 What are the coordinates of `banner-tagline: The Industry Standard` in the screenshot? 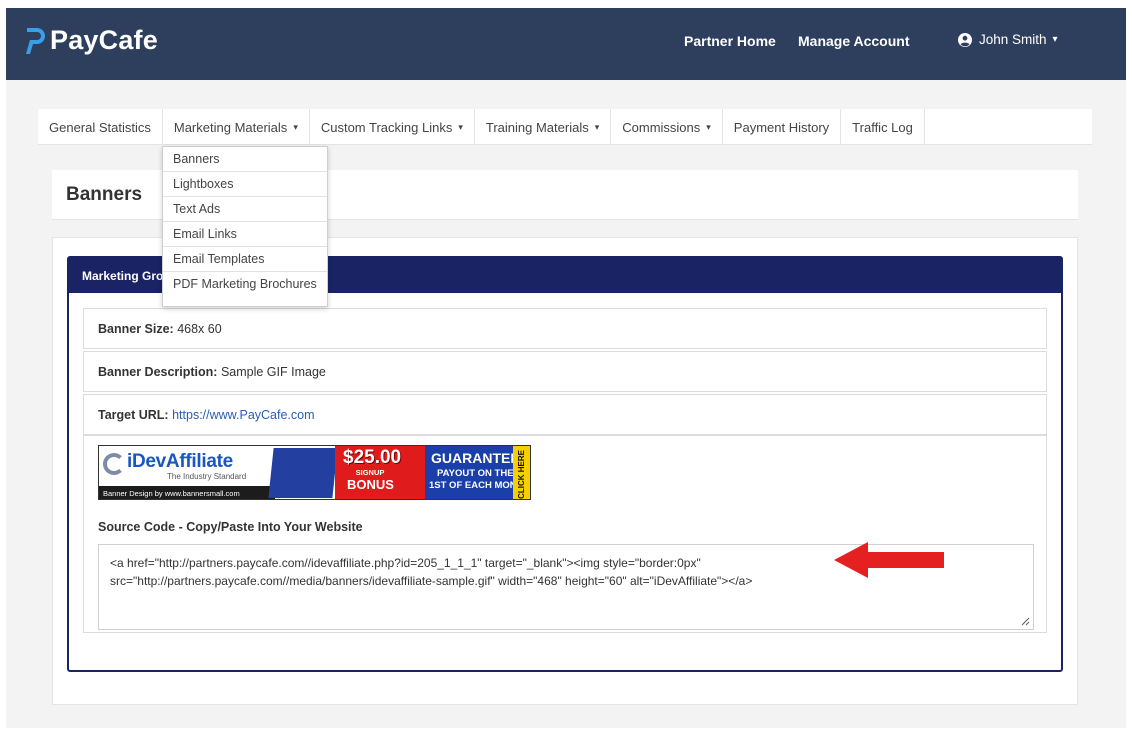 It's located at (207, 476).